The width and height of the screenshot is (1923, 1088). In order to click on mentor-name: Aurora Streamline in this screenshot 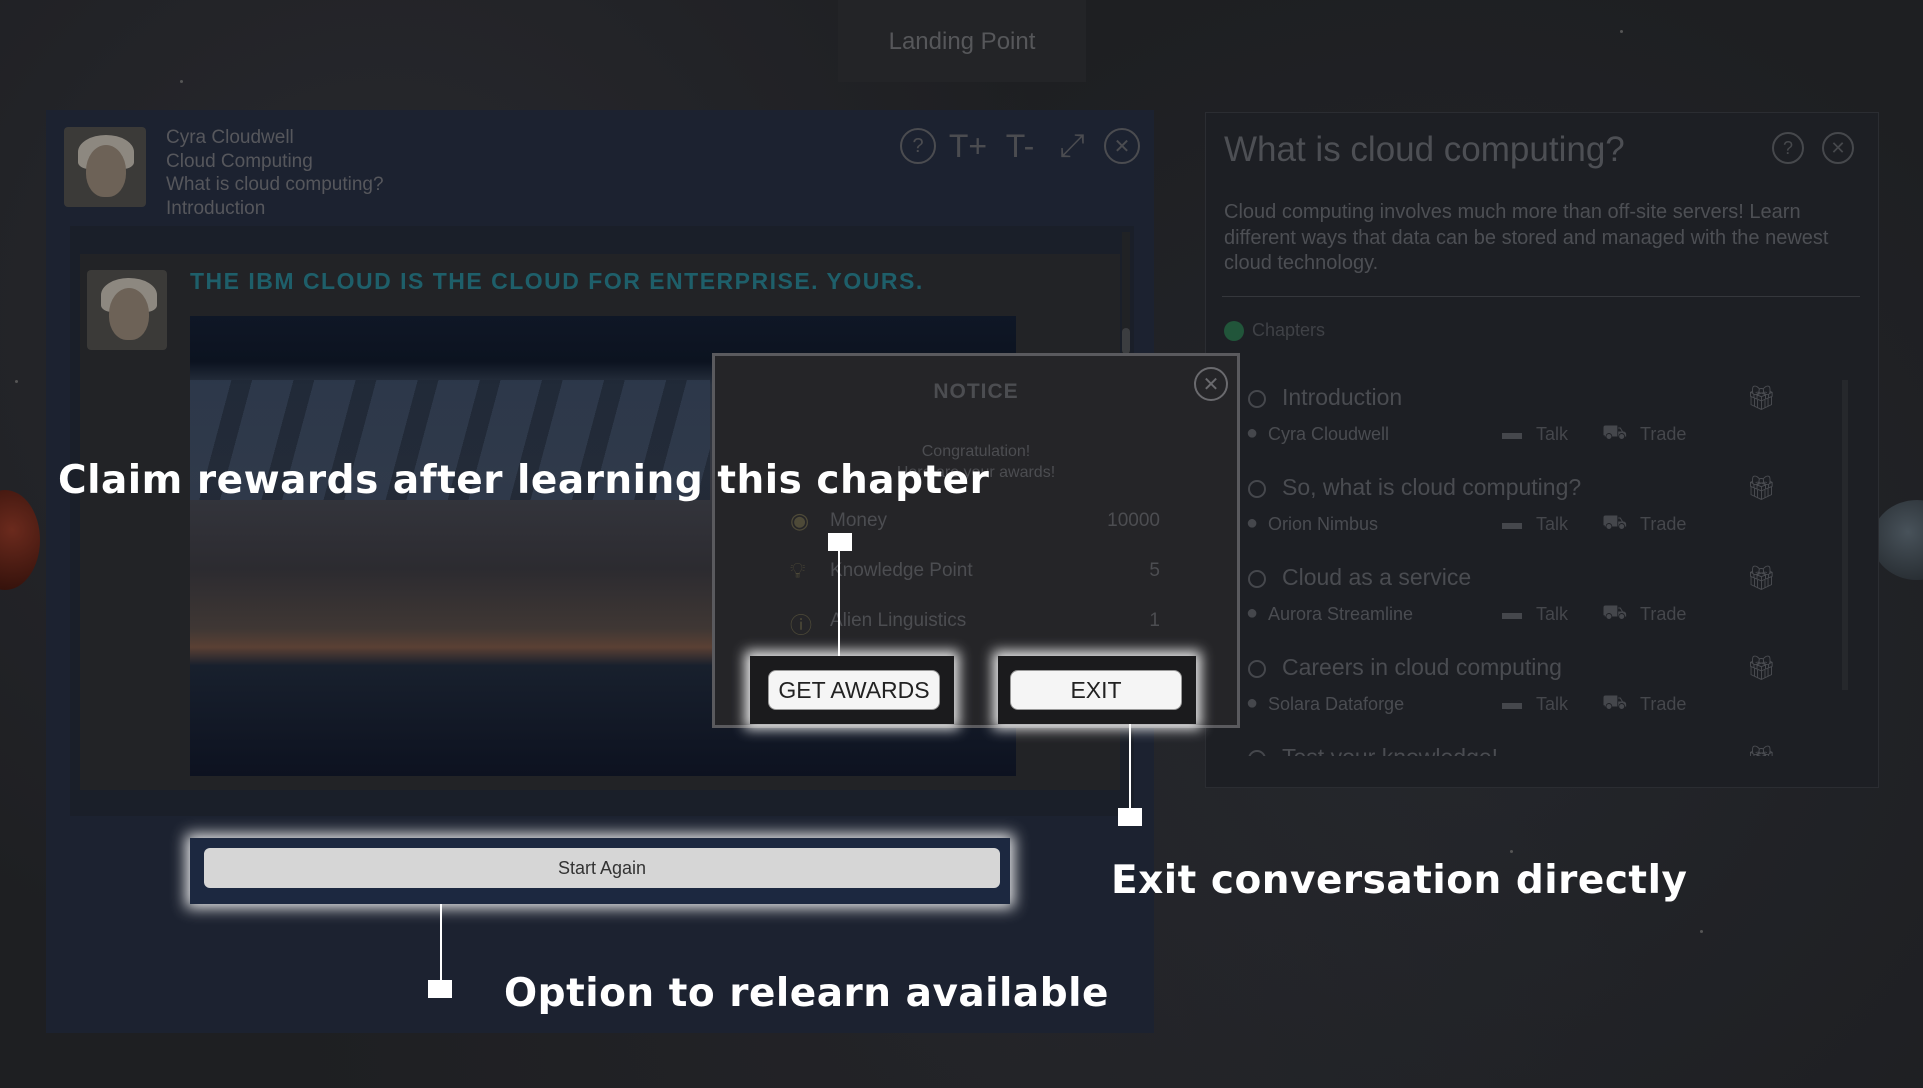, I will do `click(1341, 614)`.